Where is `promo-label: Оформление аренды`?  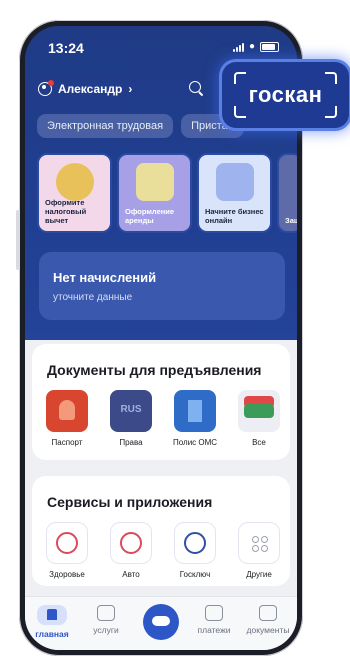
promo-label: Оформление аренды is located at coordinates (150, 216).